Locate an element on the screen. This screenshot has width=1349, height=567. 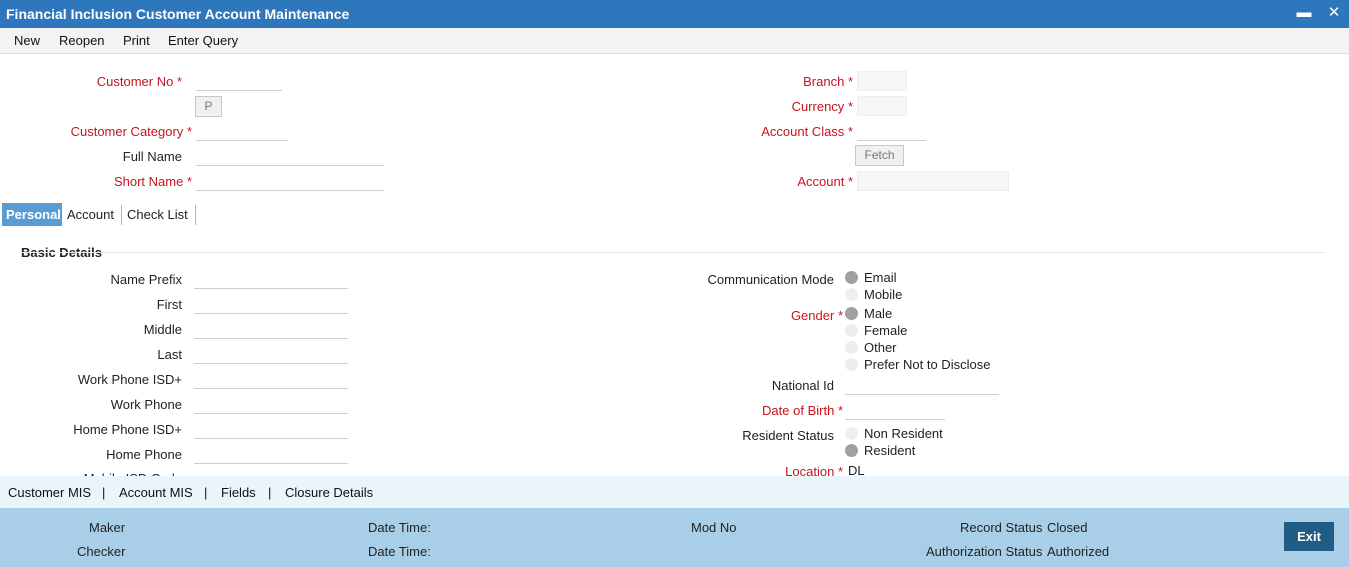
tab-account: Account is located at coordinates (92, 214).